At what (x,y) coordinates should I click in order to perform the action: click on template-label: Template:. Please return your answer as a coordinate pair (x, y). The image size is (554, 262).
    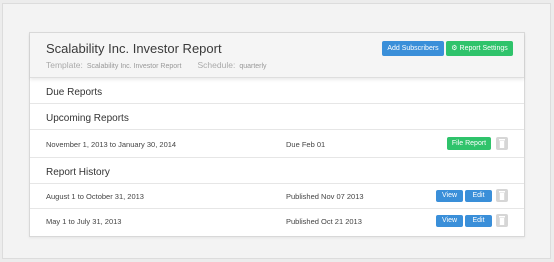
    Looking at the image, I should click on (64, 65).